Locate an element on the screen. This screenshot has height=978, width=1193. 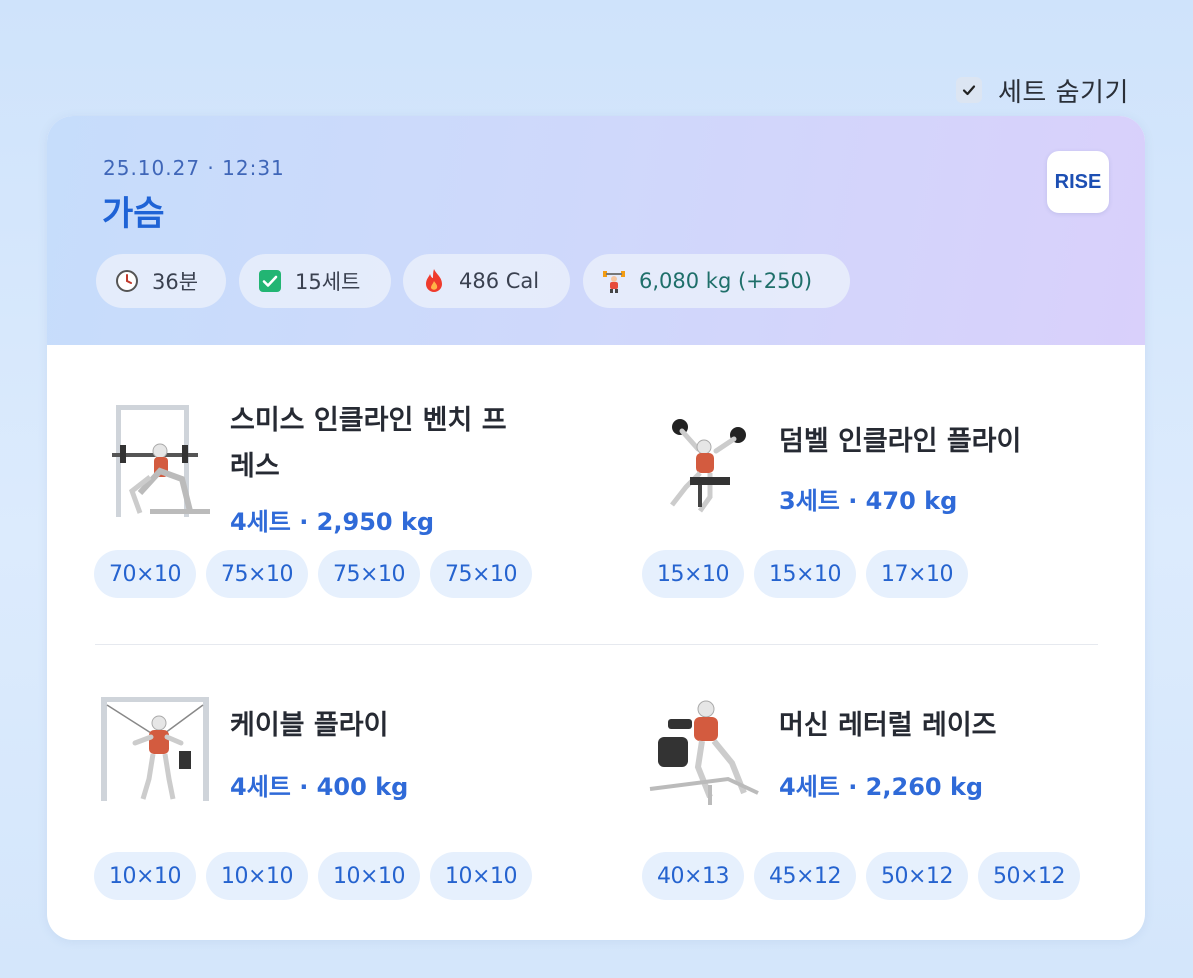
set-chip: 45×12 is located at coordinates (805, 876).